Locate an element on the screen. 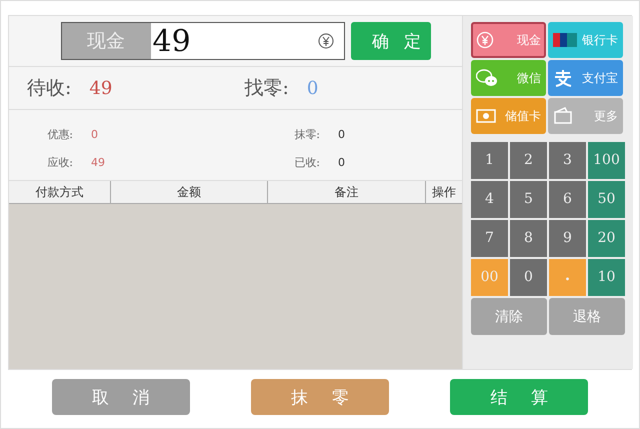 Image resolution: width=640 pixels, height=429 pixels. confirm-button: 确定 is located at coordinates (390, 41).